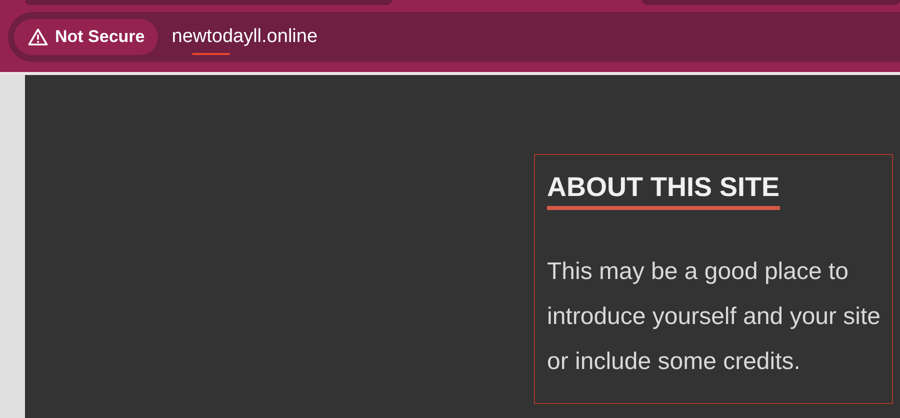  Describe the element at coordinates (454, 37) in the screenshot. I see `address-bar: Not Secure newtodayll.online` at that location.